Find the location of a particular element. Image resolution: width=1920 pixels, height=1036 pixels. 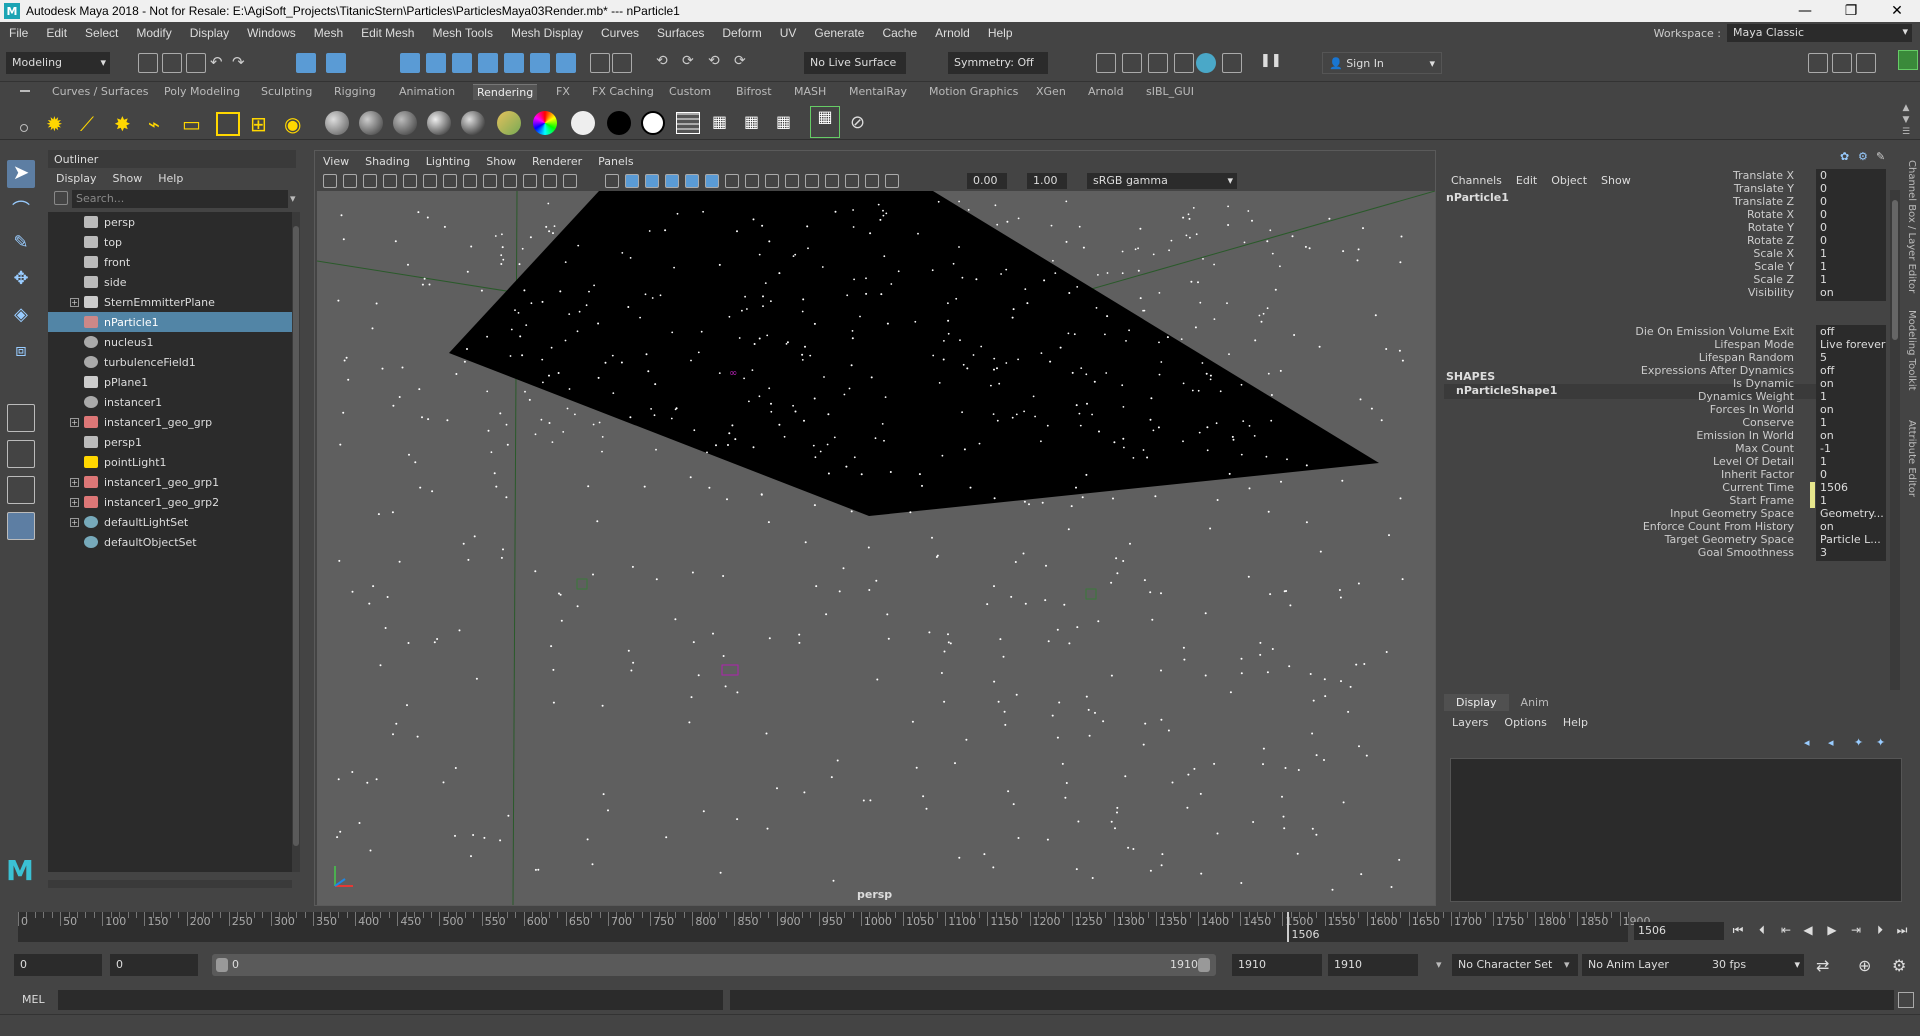

new-layer-icon: ✦ is located at coordinates (1858, 742).